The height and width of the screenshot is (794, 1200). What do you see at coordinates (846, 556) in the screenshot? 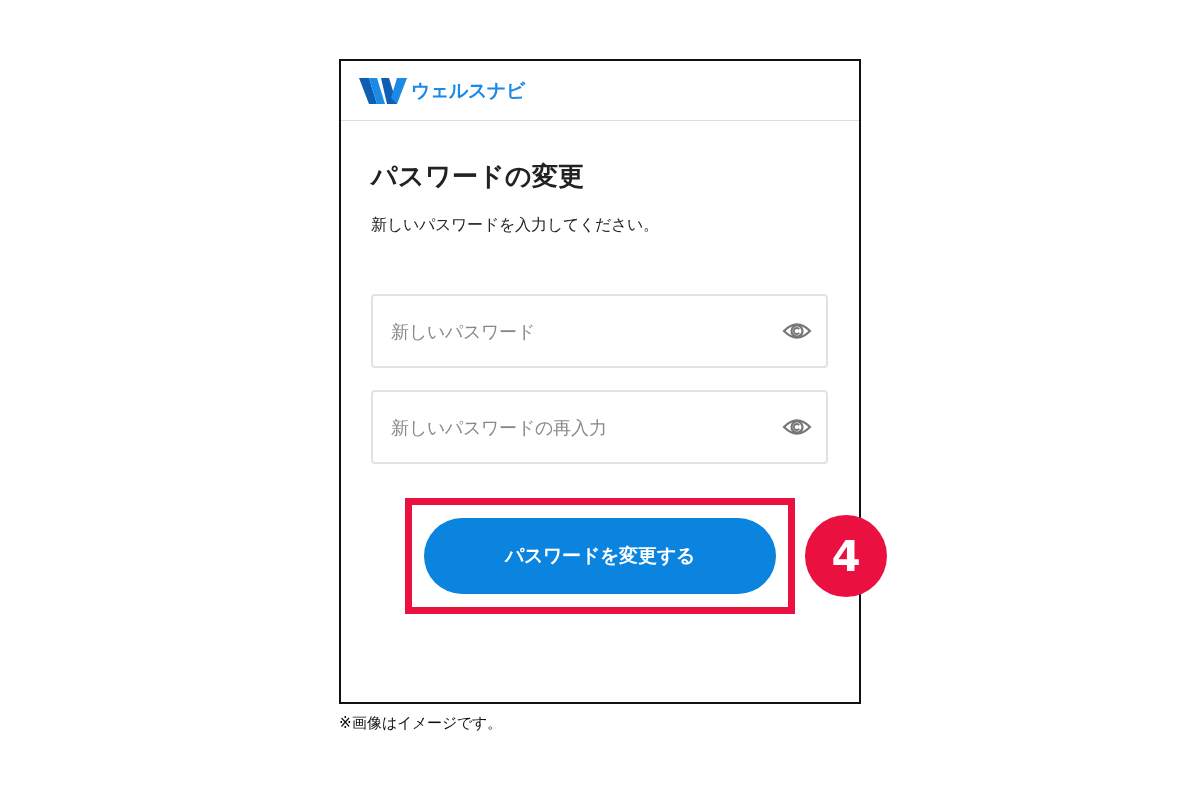
I see `step-badge: 4` at bounding box center [846, 556].